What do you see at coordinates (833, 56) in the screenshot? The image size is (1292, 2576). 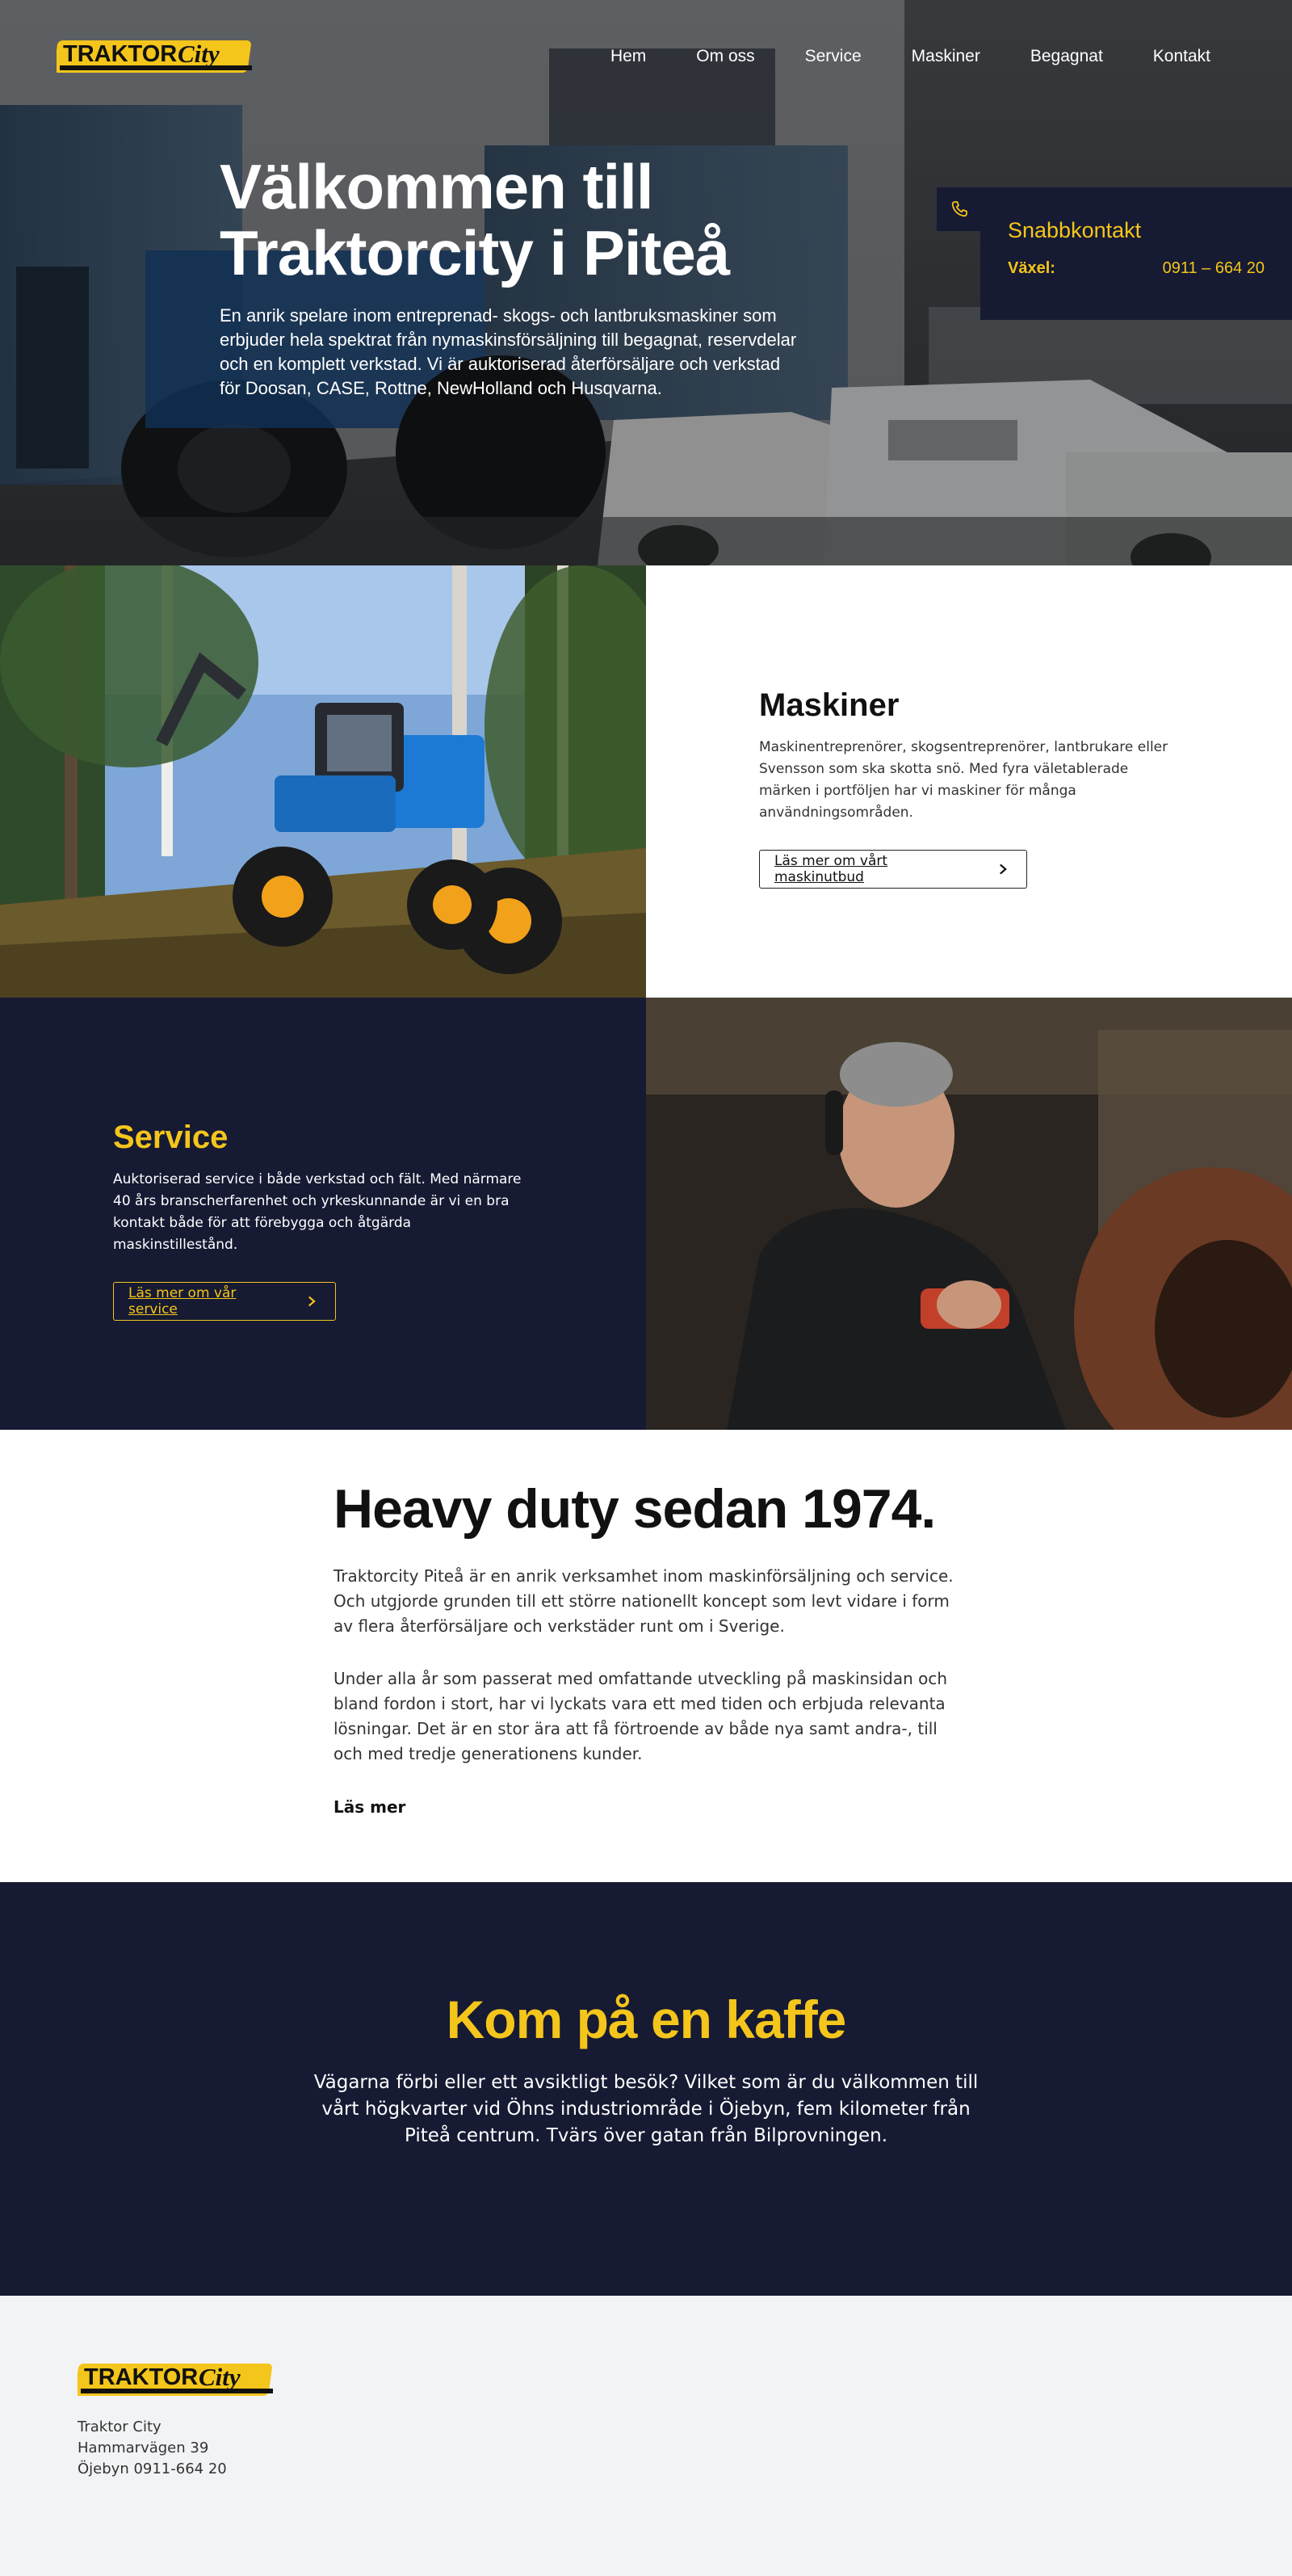 I see `nav-item-service: Service` at bounding box center [833, 56].